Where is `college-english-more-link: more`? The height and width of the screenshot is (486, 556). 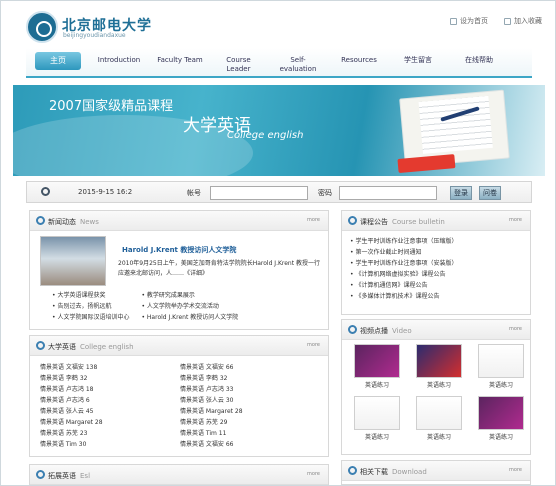 college-english-more-link: more is located at coordinates (313, 345).